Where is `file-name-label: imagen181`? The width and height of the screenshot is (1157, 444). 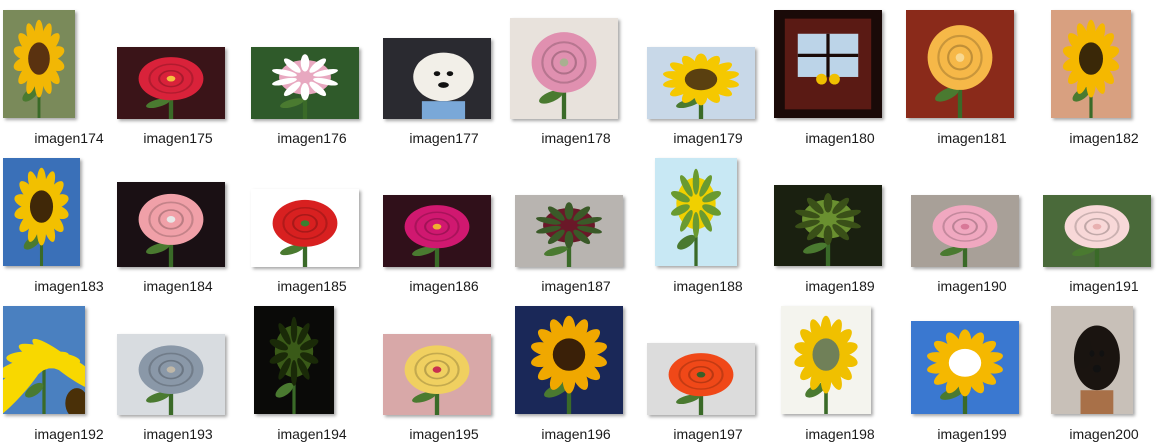
file-name-label: imagen181 is located at coordinates (972, 138).